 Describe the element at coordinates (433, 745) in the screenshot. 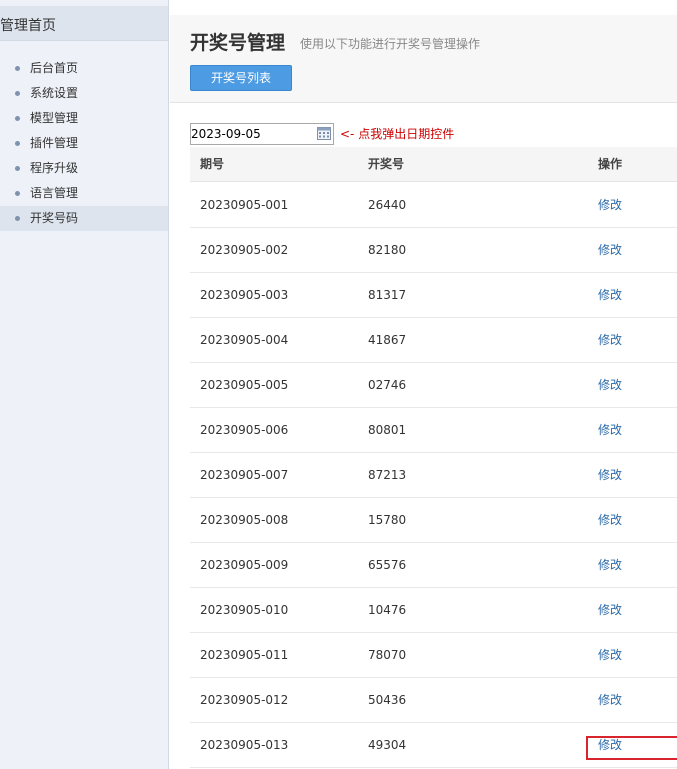

I see `table-row: 20230905-013 49304 修改` at that location.